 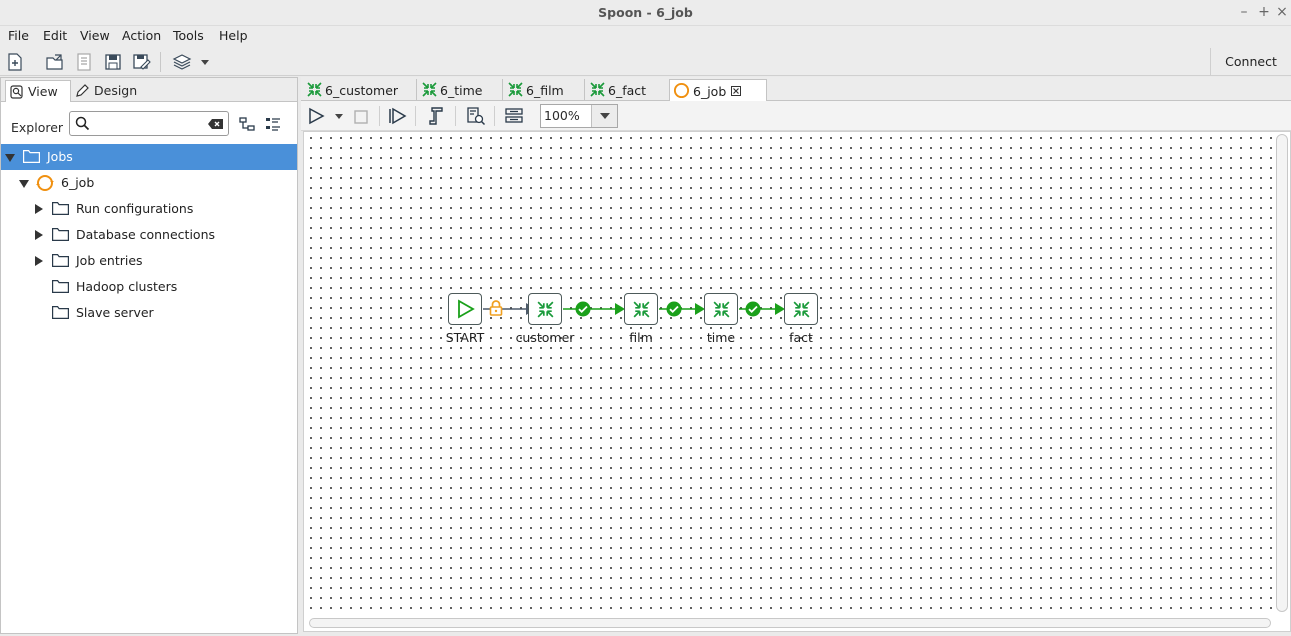 I want to click on tree-item-run-configurations: Run configurations, so click(x=149, y=209).